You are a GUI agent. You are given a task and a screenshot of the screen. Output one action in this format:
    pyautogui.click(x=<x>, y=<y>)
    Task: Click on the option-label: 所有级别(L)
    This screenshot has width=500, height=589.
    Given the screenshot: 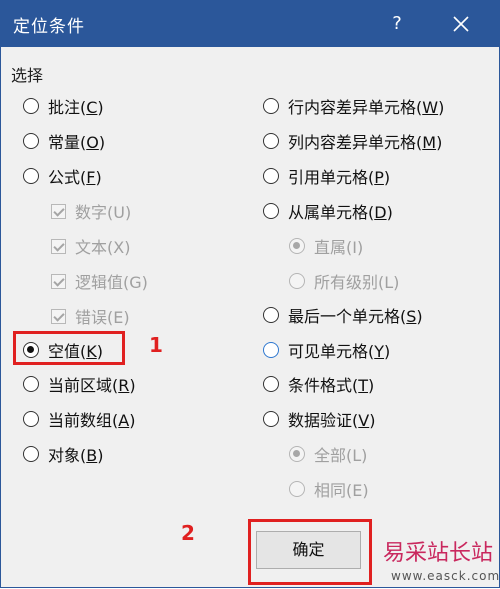 What is the action you would take?
    pyautogui.click(x=357, y=282)
    